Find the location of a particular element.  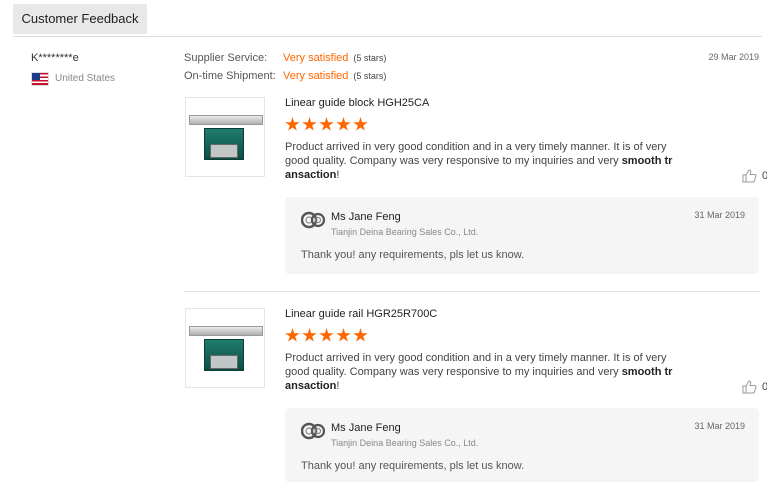

rating-label: Supplier Service: is located at coordinates (226, 58).